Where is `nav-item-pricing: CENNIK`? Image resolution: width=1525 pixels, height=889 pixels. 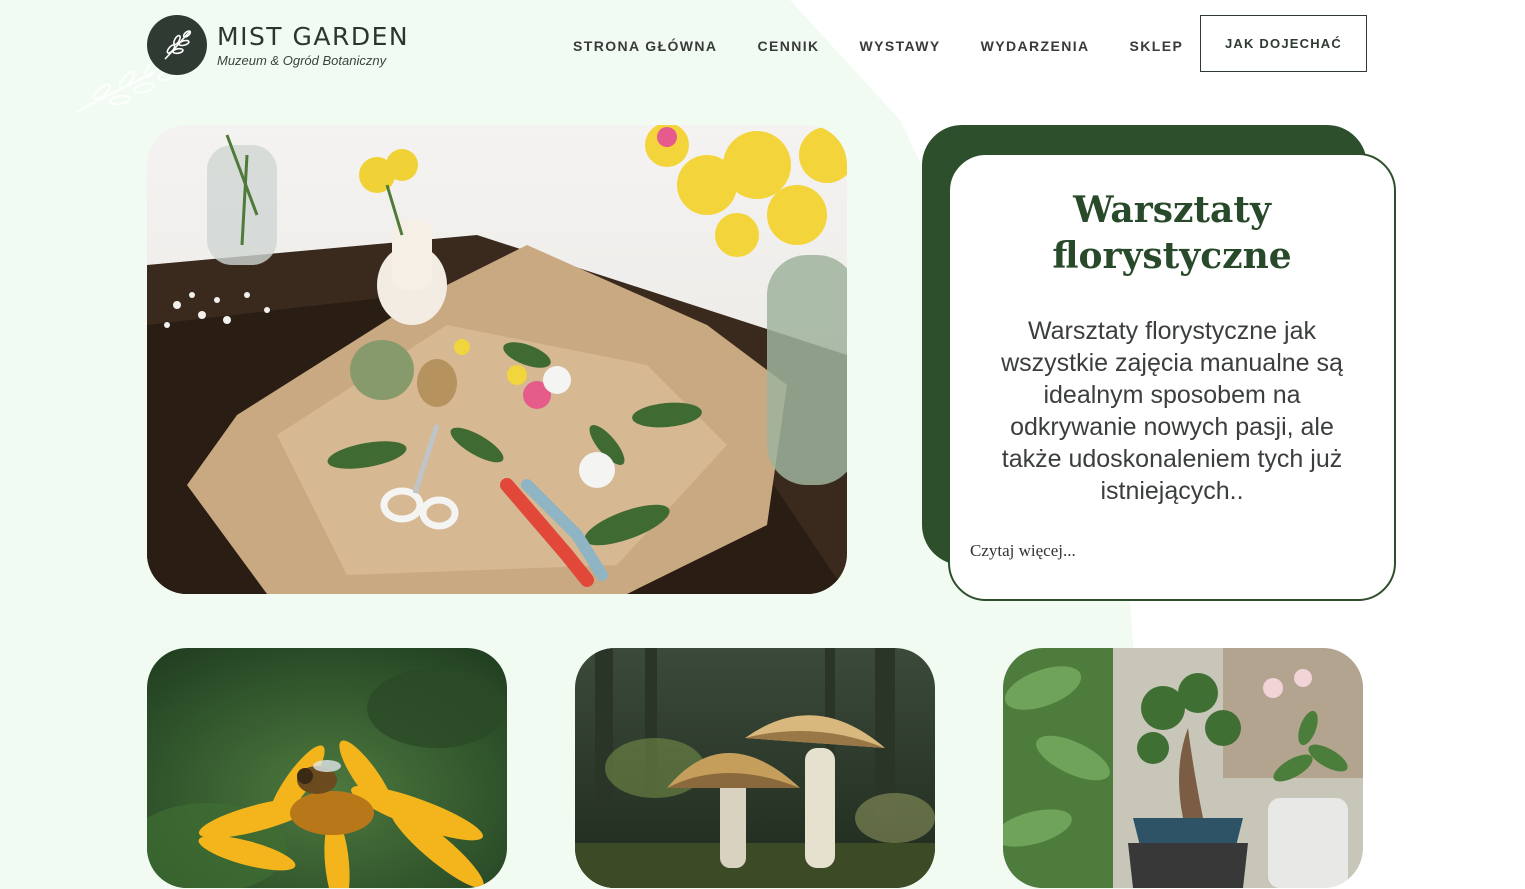
nav-item-pricing: CENNIK is located at coordinates (788, 46).